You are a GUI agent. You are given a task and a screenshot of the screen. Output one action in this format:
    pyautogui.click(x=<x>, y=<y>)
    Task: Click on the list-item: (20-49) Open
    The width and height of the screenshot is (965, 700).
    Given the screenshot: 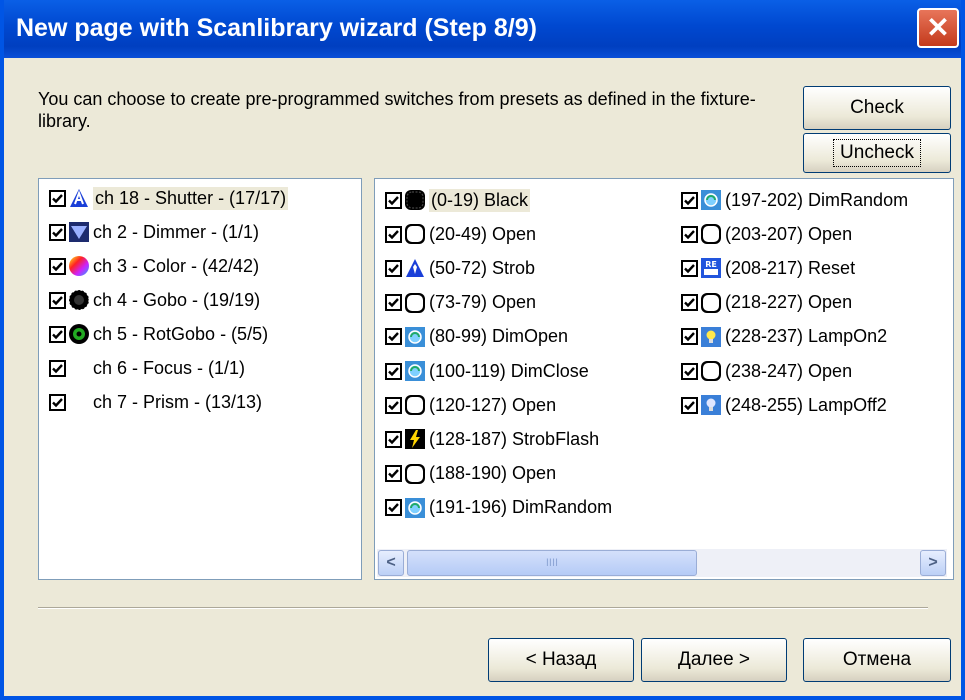 What is the action you would take?
    pyautogui.click(x=460, y=234)
    